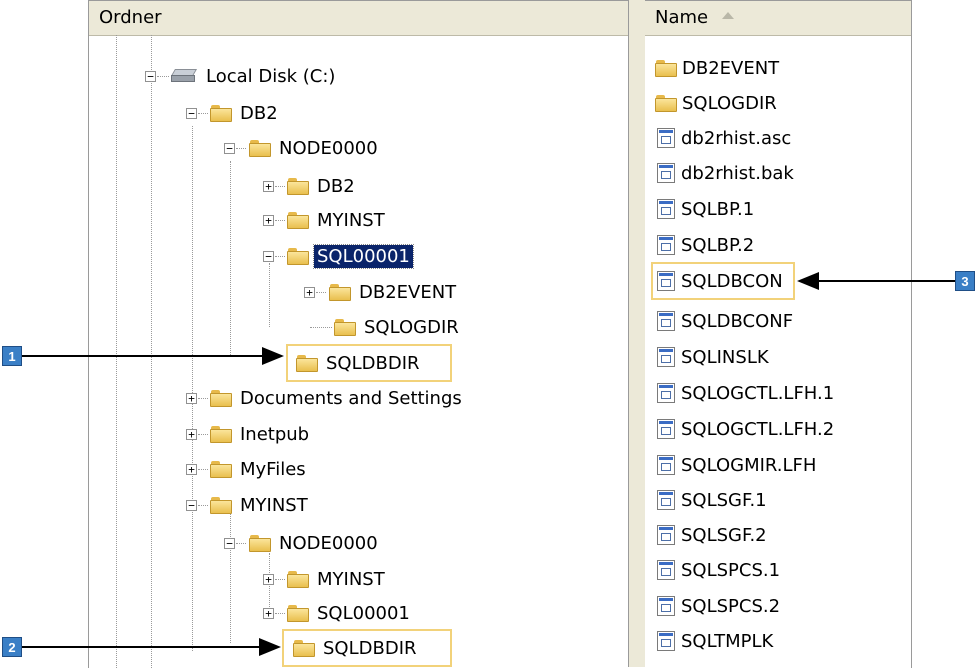 The image size is (980, 668). Describe the element at coordinates (682, 17) in the screenshot. I see `name-column-label: Name` at that location.